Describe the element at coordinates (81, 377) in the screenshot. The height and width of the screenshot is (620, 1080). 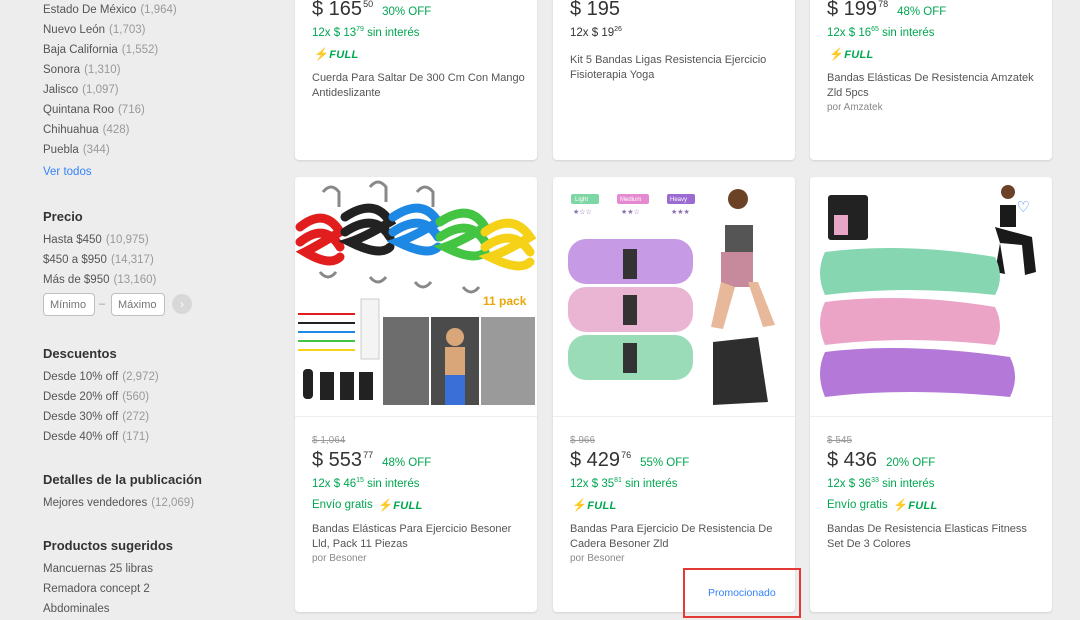
I see `filter-label: Desde 10% off` at that location.